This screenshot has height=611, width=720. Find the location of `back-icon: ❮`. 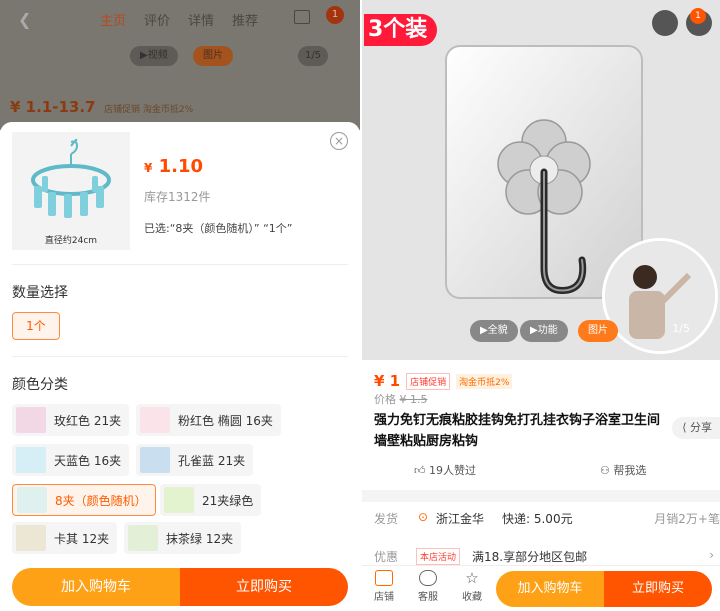

back-icon: ❮ is located at coordinates (24, 19).